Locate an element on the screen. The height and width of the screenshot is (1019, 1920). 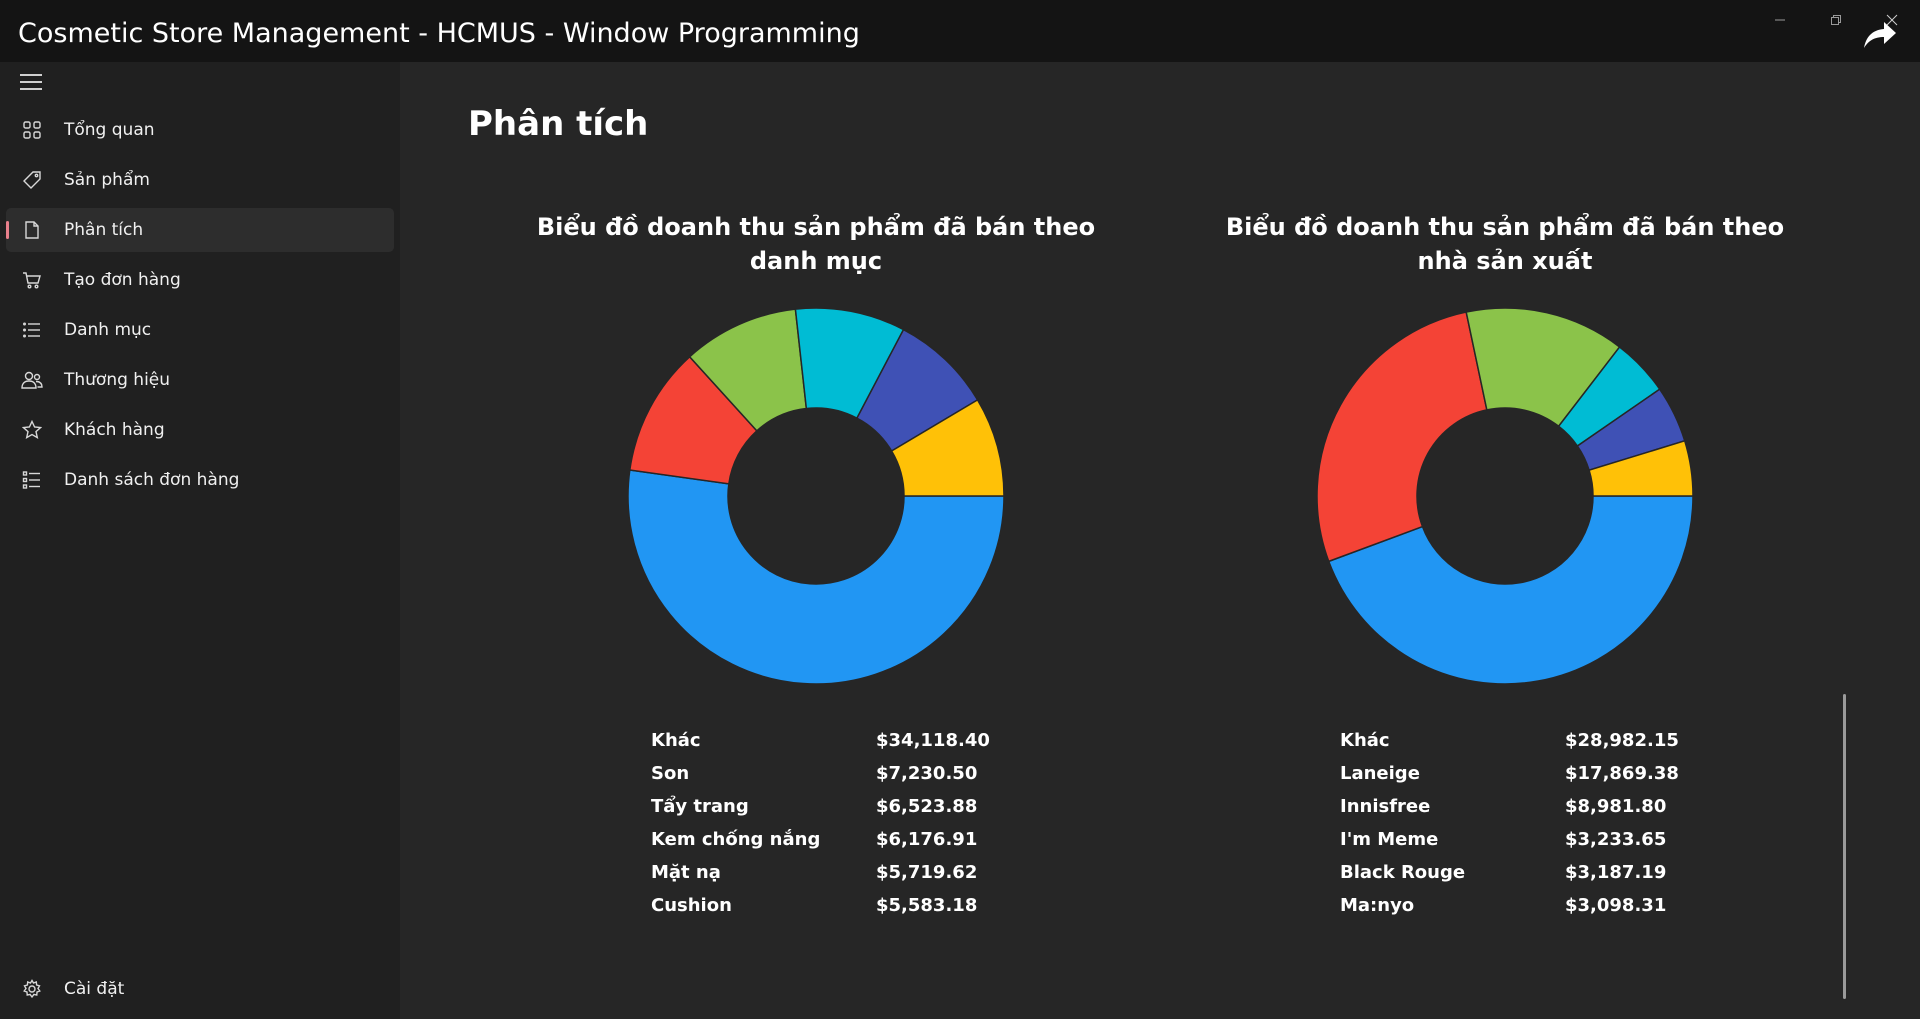
legend-row: Son $7,230.50 is located at coordinates (831, 779).